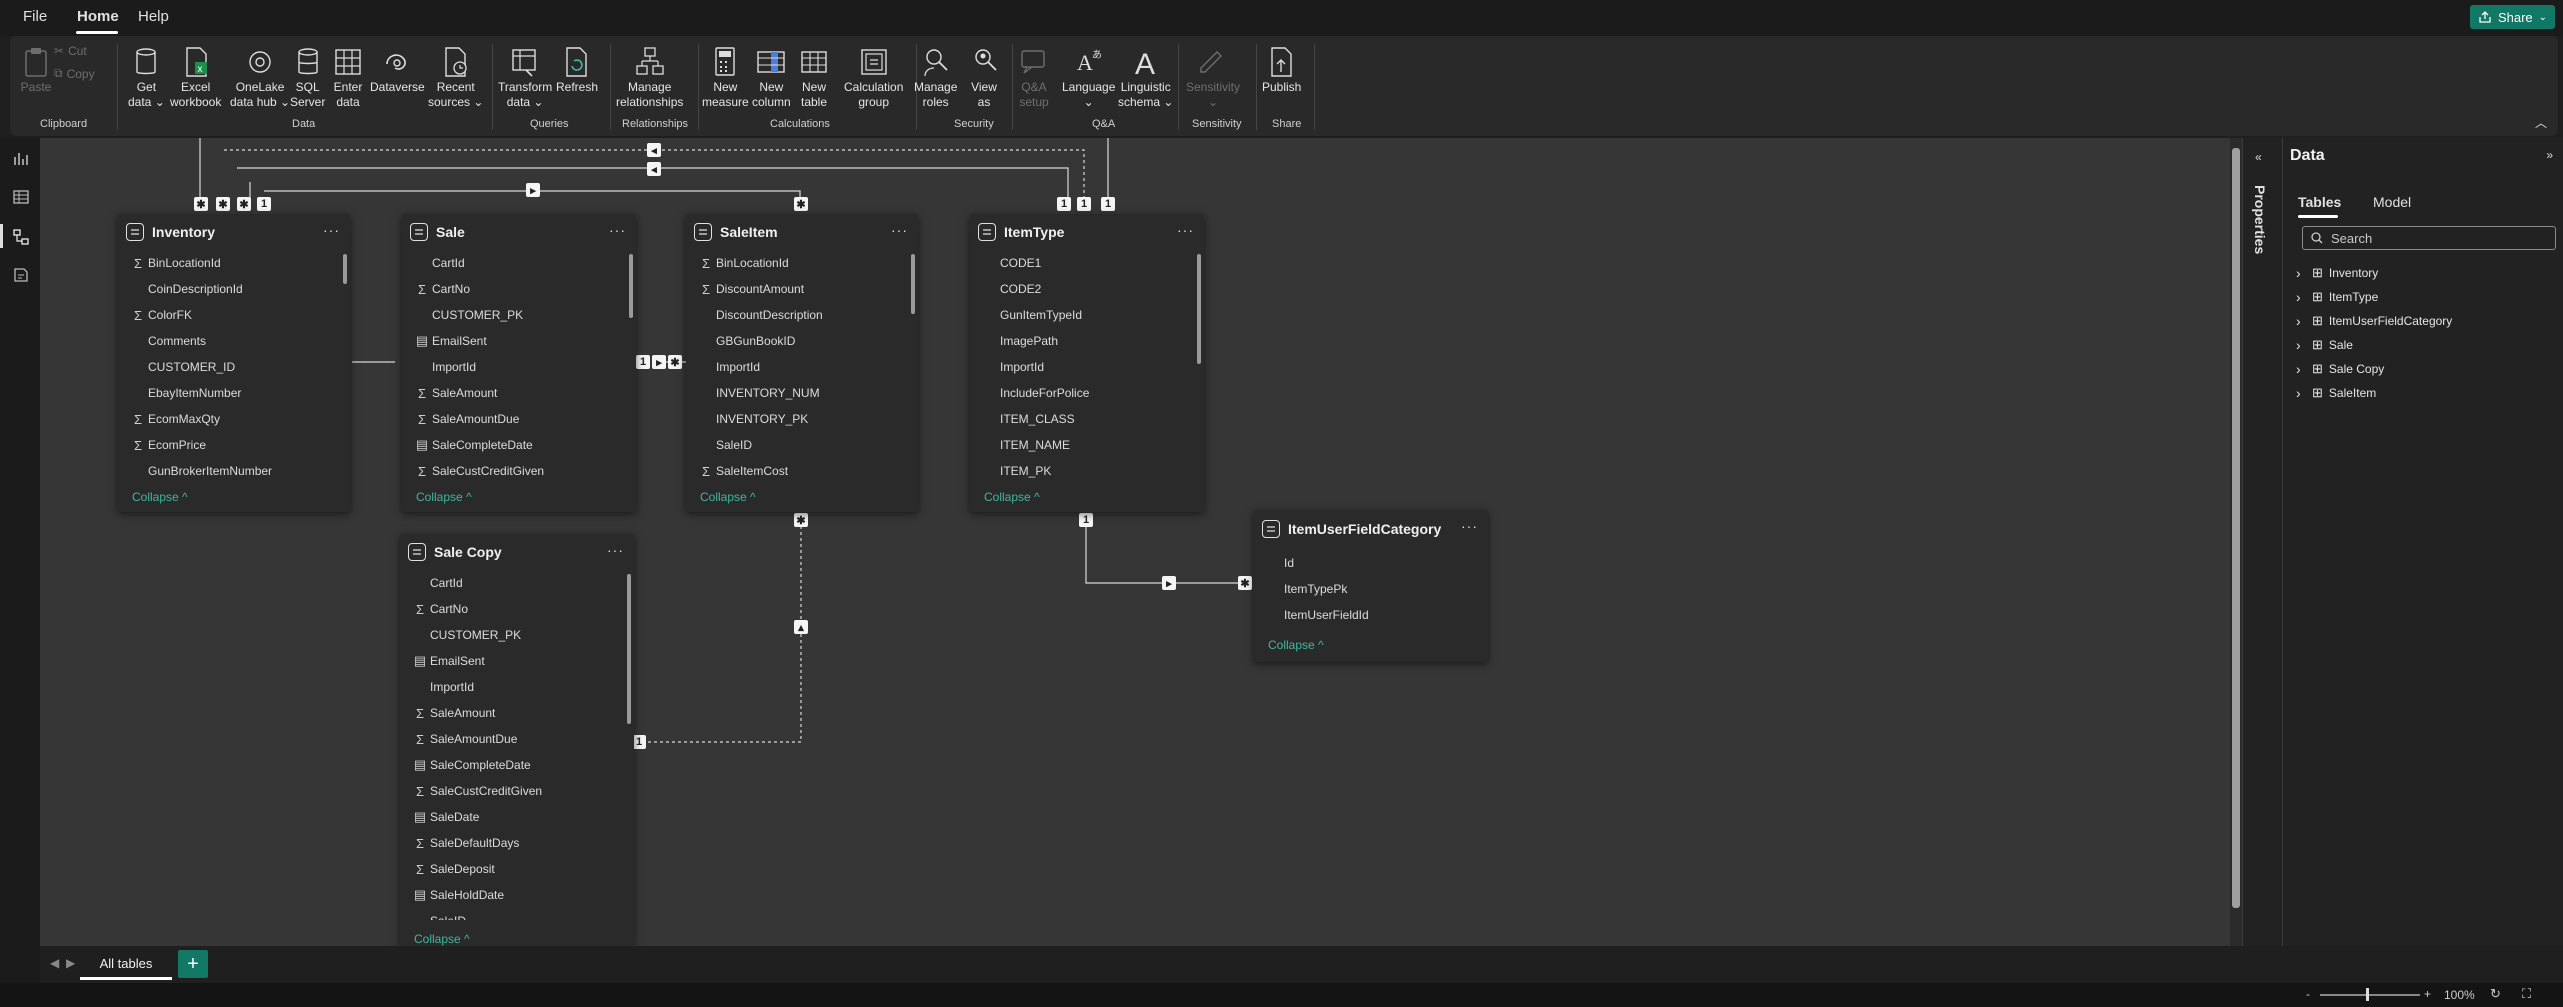 The height and width of the screenshot is (1007, 2563). Describe the element at coordinates (517, 914) in the screenshot. I see `field-row: SaleID` at that location.